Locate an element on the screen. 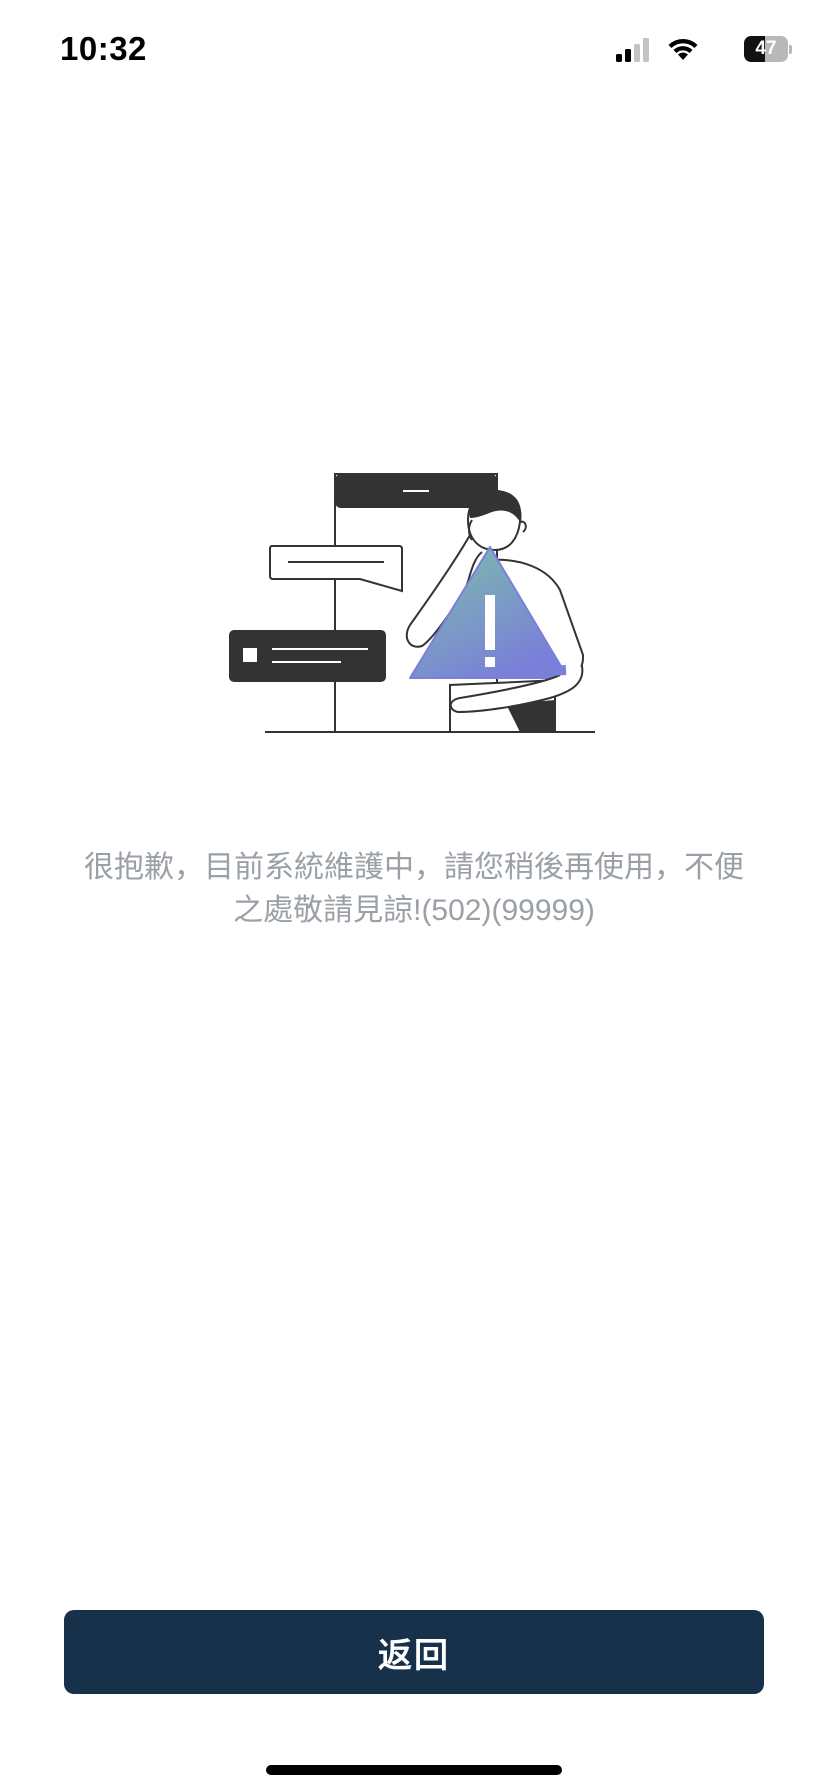  battery-icon: 47 is located at coordinates (768, 49).